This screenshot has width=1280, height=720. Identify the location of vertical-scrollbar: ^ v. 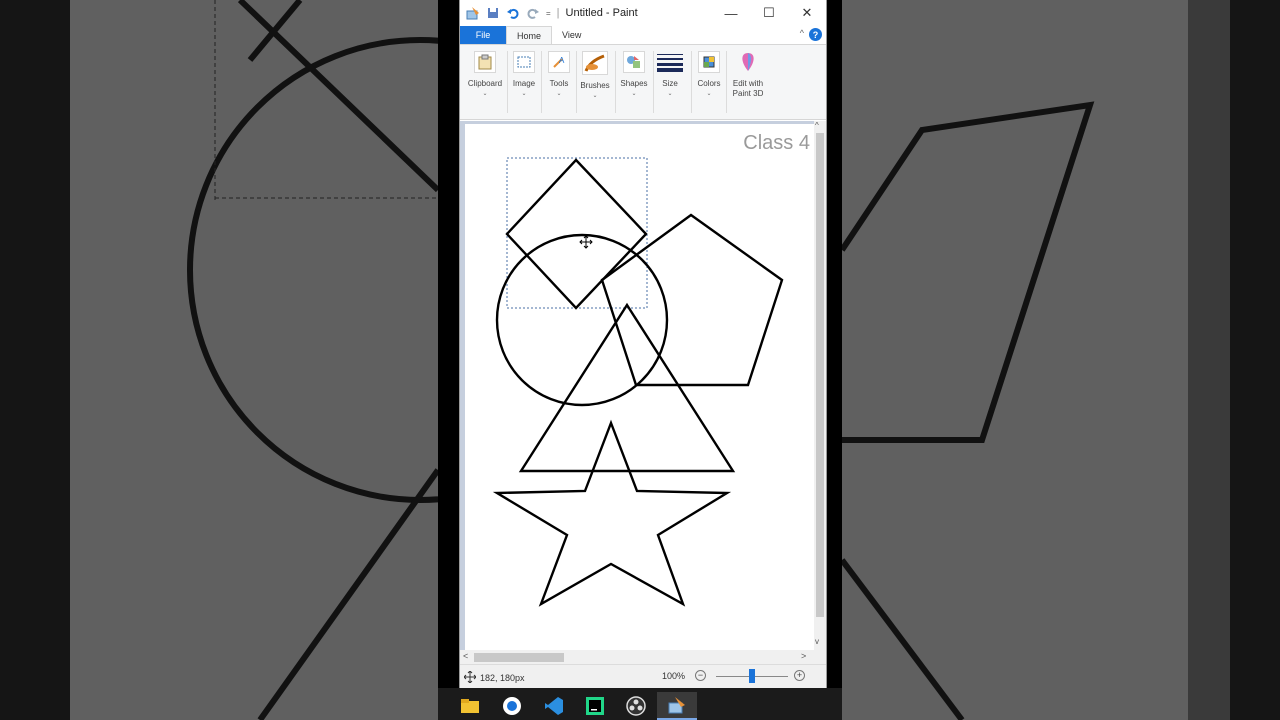
(820, 385).